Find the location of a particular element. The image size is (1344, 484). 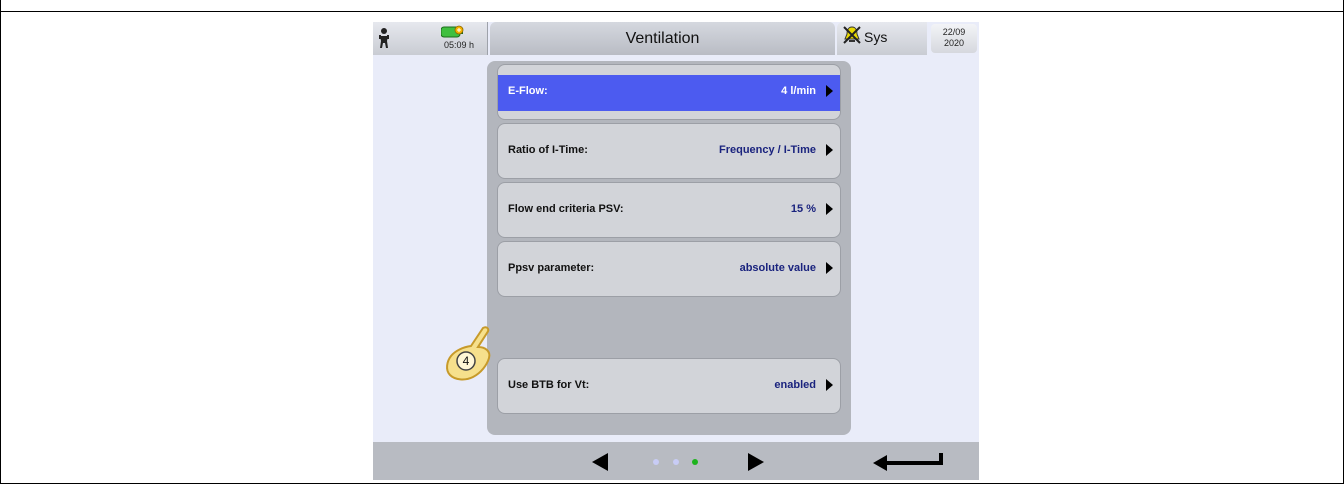

finger-pointer-icon: 4 is located at coordinates (468, 353).